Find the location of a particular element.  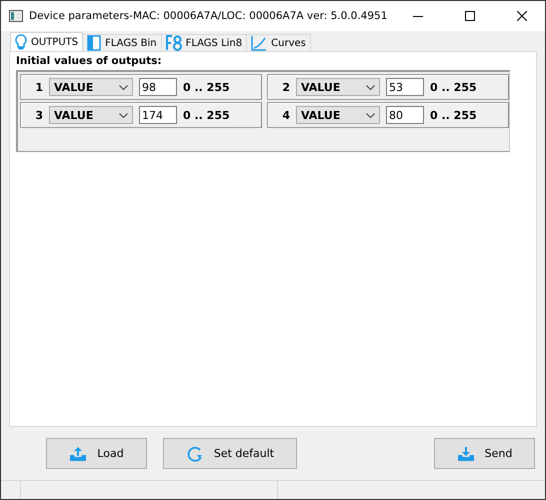

output-number: 4 is located at coordinates (285, 115).